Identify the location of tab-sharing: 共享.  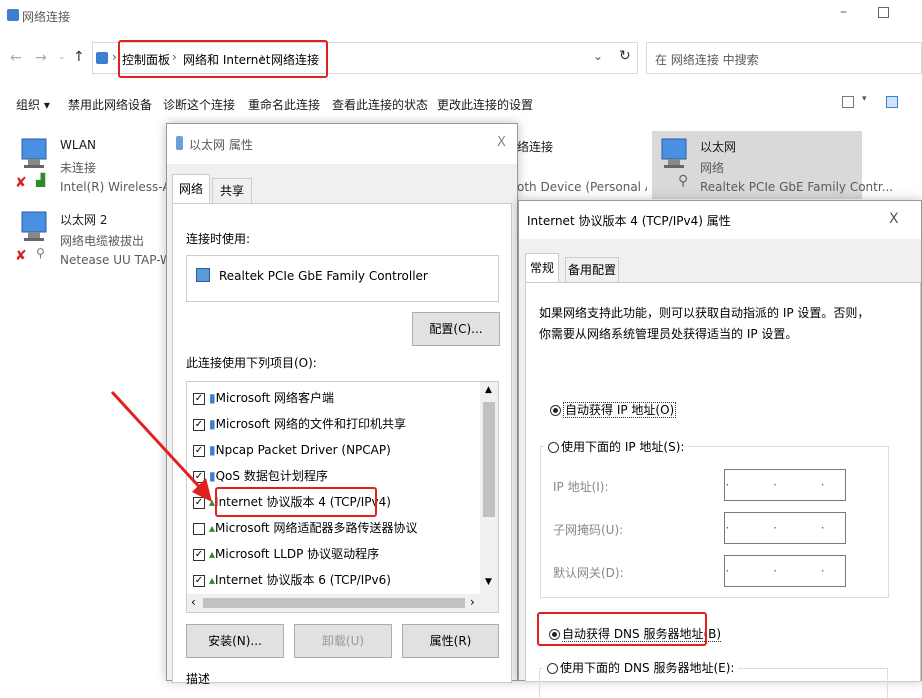
(232, 191).